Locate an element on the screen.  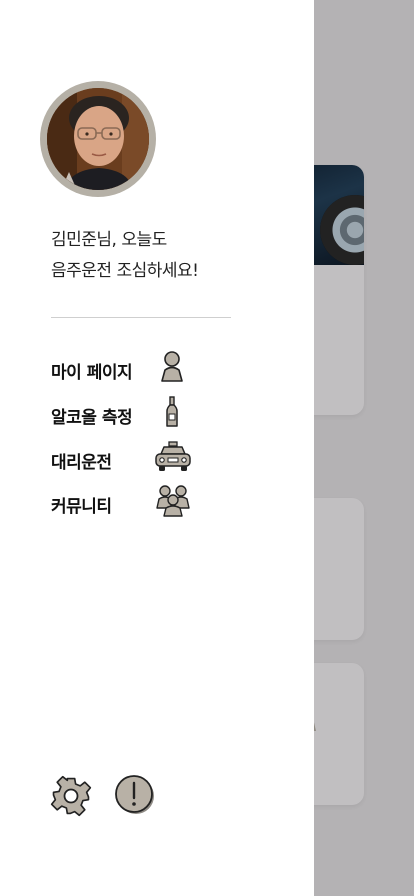
profile-photo-image is located at coordinates (98, 139).